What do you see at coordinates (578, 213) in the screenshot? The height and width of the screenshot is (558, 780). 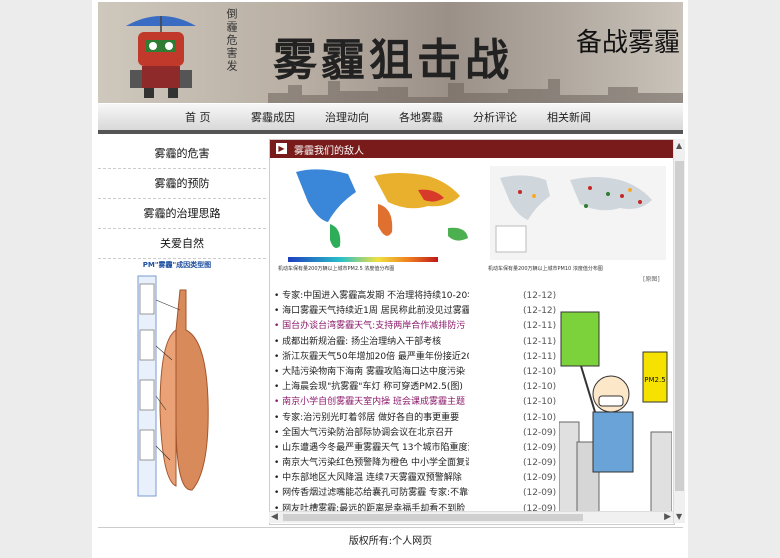 I see `pm10-world-map` at bounding box center [578, 213].